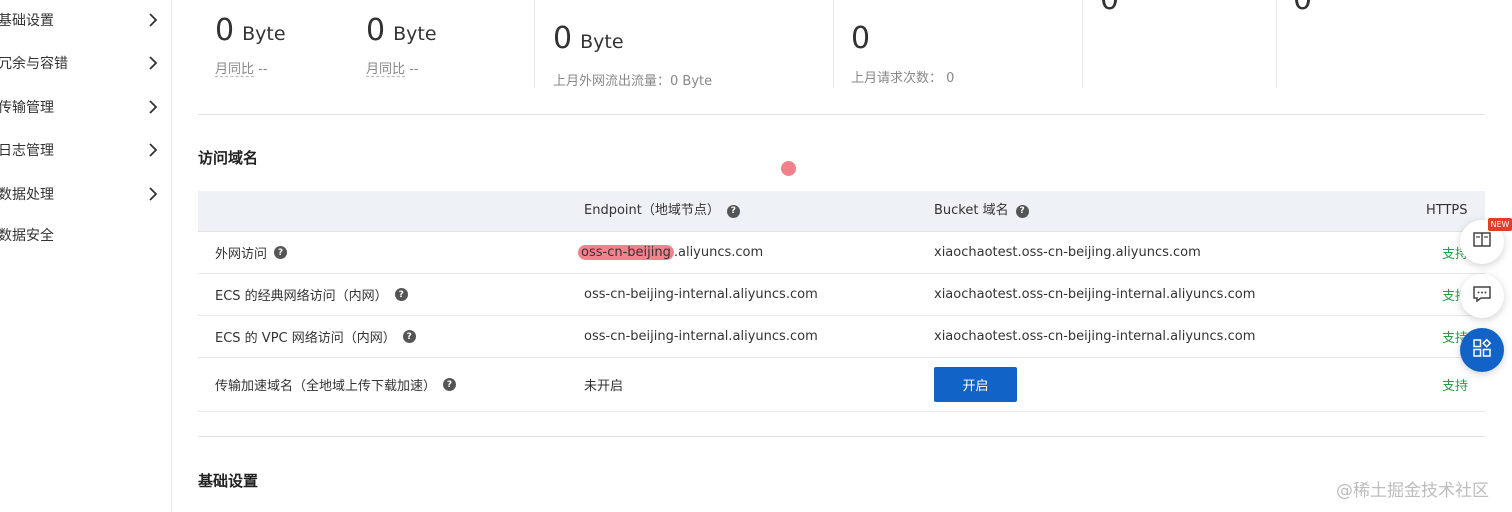 This screenshot has height=512, width=1512. I want to click on header-bucket: Bucket 域名 ?, so click(981, 211).